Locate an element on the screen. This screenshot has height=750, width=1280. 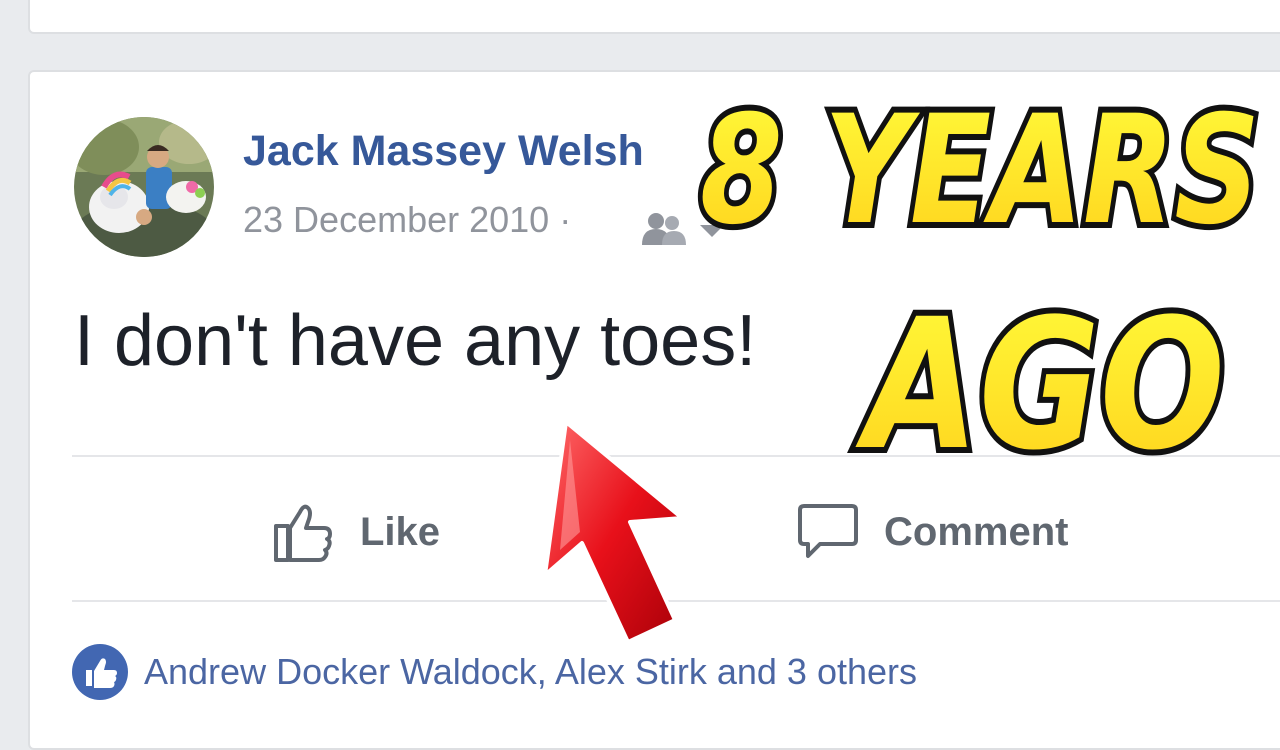
like-reaction-icon is located at coordinates (100, 672).